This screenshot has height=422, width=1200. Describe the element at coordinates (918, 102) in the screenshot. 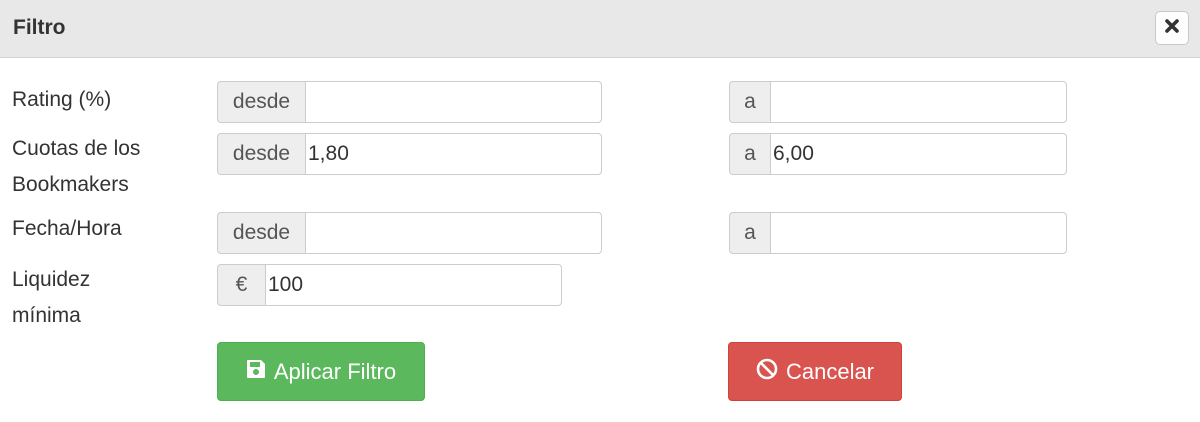

I see `rating-to-input` at that location.